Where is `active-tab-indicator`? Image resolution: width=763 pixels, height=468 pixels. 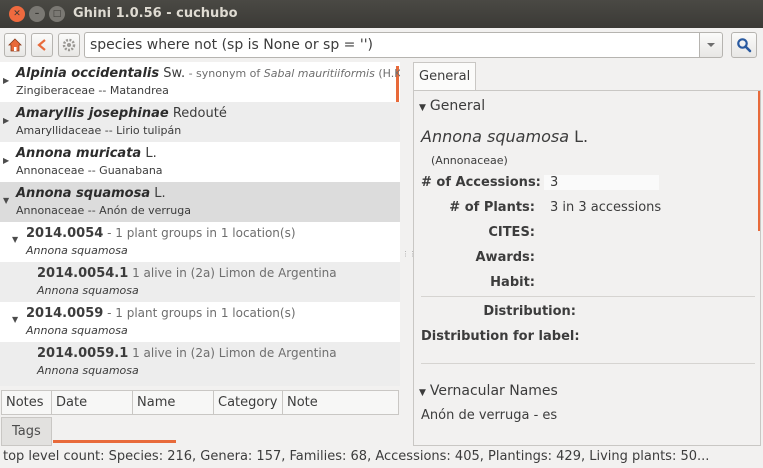
active-tab-indicator is located at coordinates (114, 441).